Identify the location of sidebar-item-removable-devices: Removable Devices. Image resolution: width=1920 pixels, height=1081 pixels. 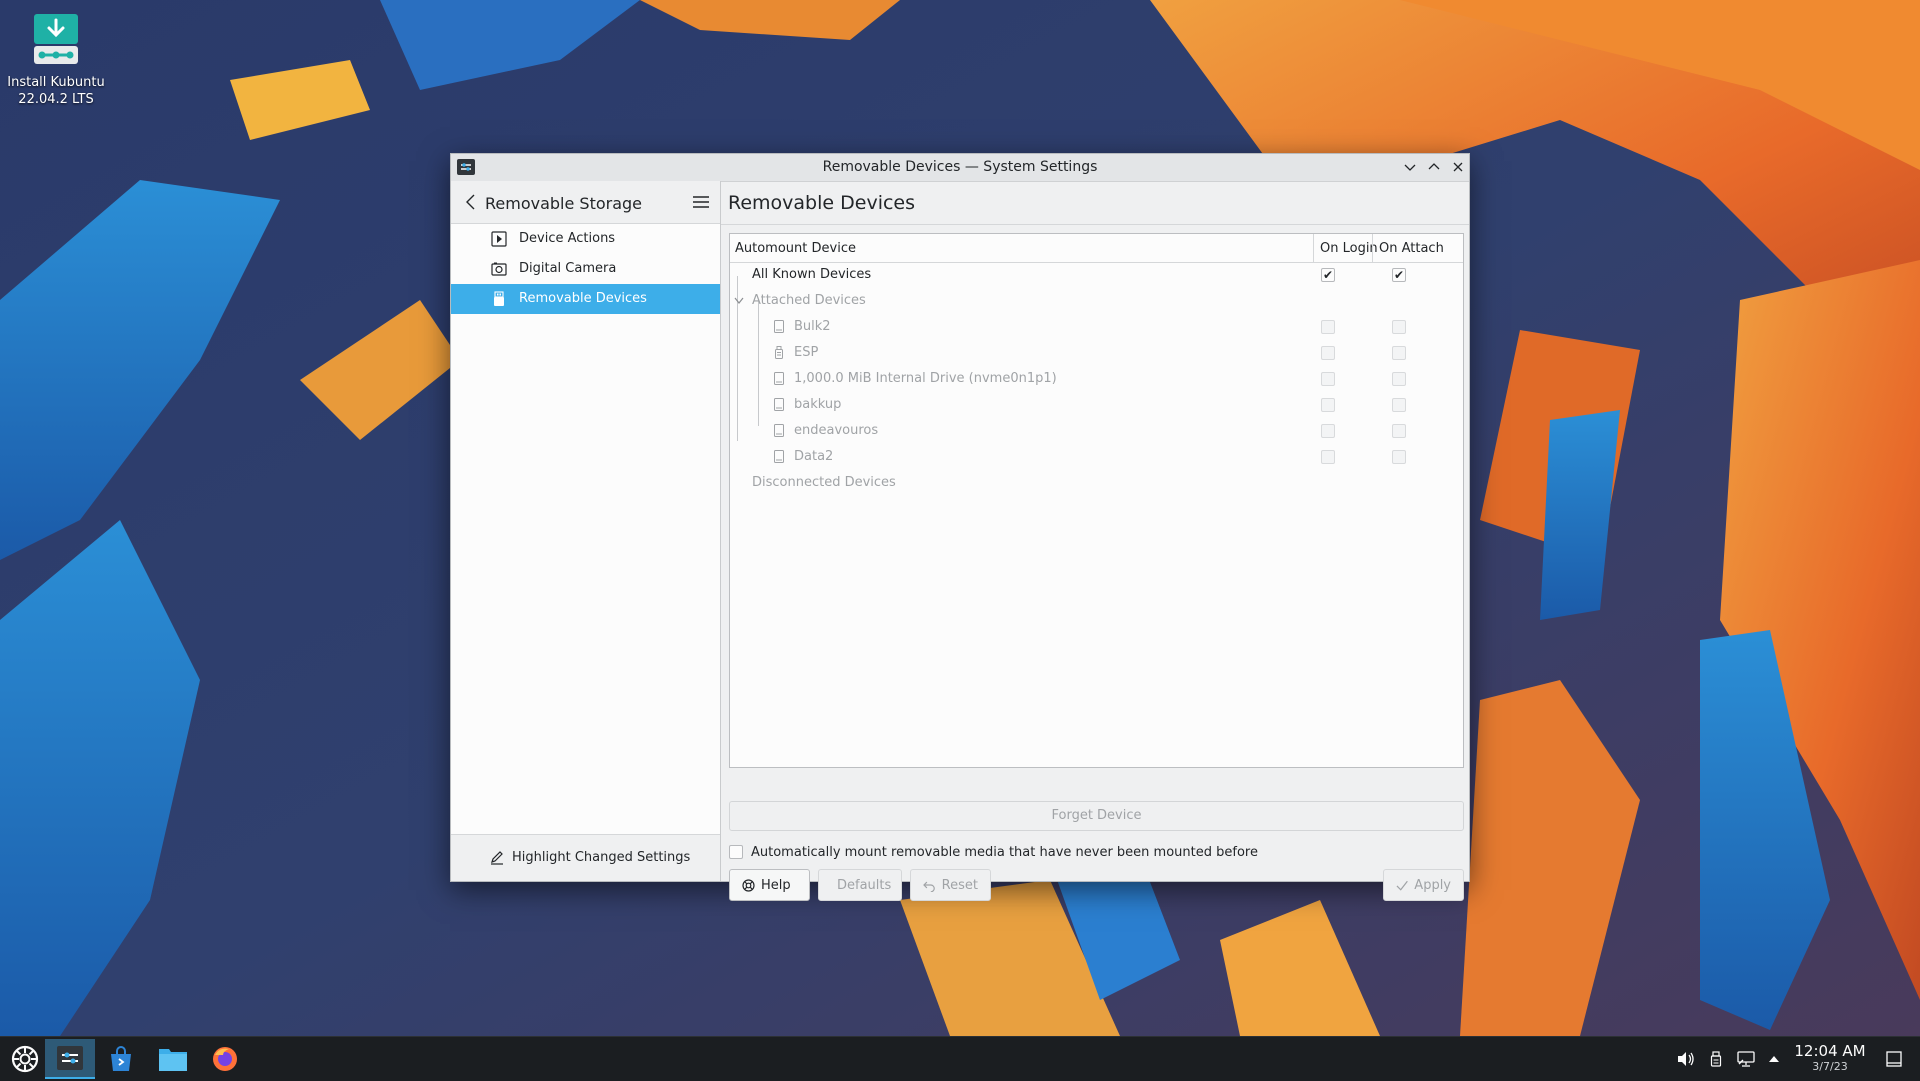
(585, 299).